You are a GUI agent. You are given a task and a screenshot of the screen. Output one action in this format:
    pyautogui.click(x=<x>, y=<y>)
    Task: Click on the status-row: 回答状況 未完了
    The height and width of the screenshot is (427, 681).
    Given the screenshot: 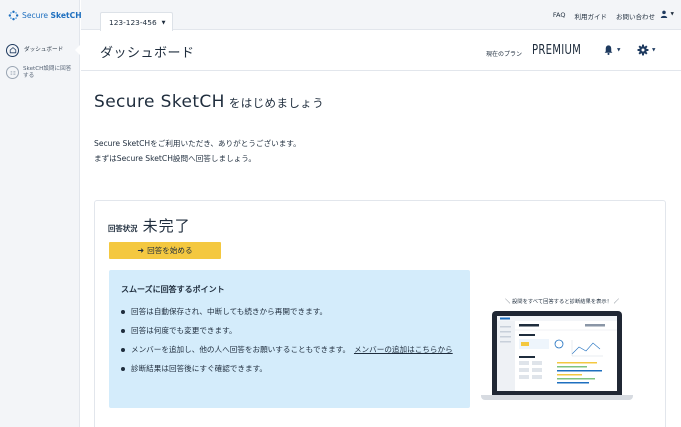 What is the action you would take?
    pyautogui.click(x=149, y=225)
    